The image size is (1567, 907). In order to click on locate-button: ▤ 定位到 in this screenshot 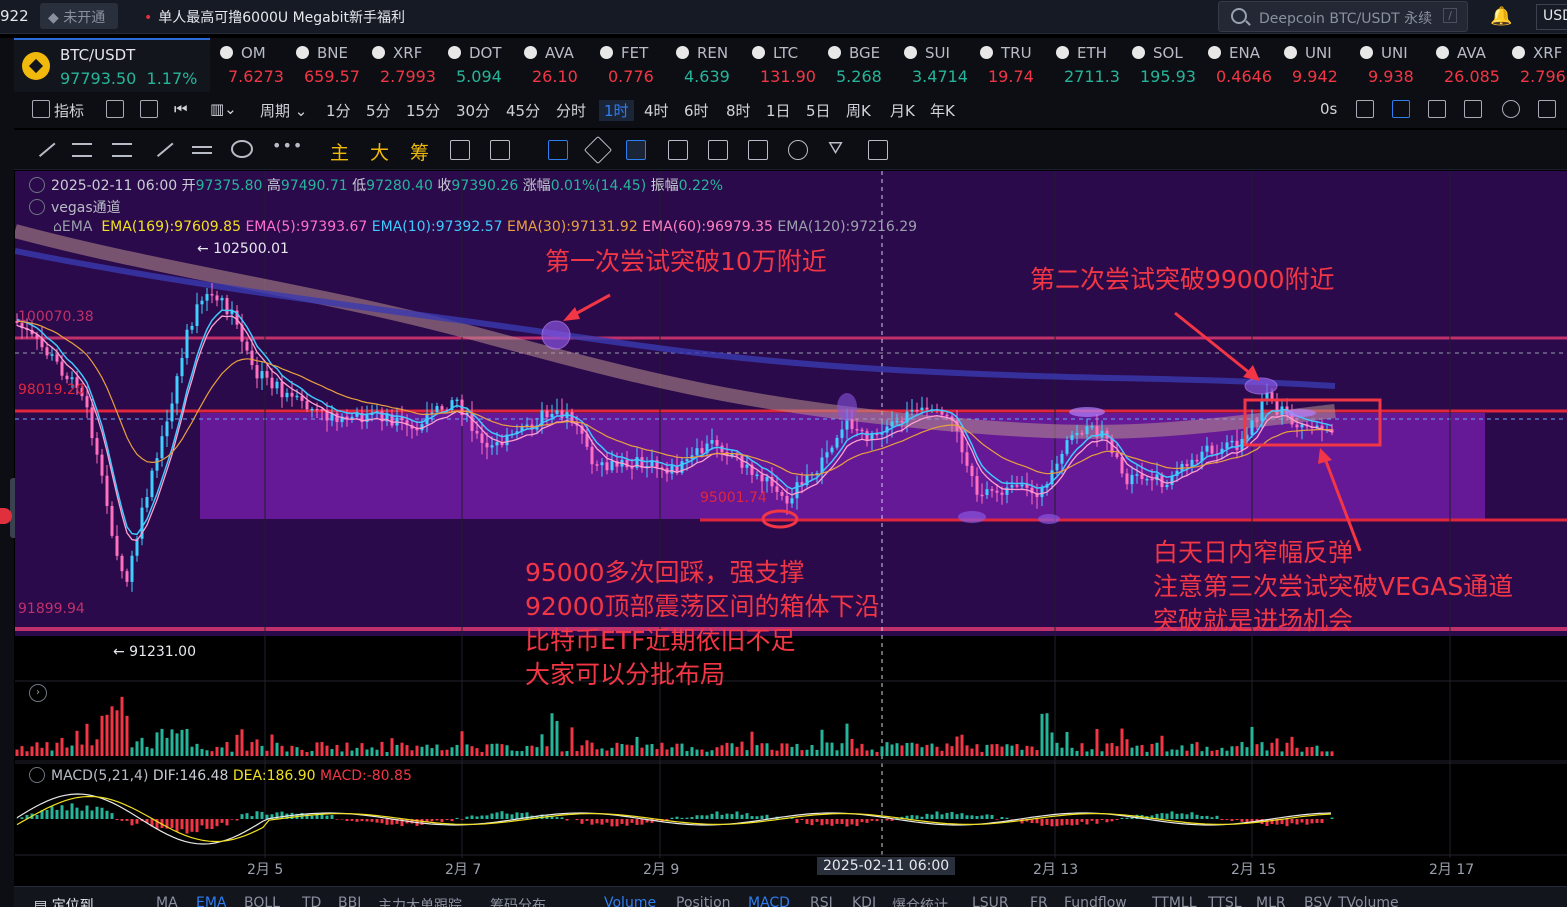, I will do `click(64, 901)`.